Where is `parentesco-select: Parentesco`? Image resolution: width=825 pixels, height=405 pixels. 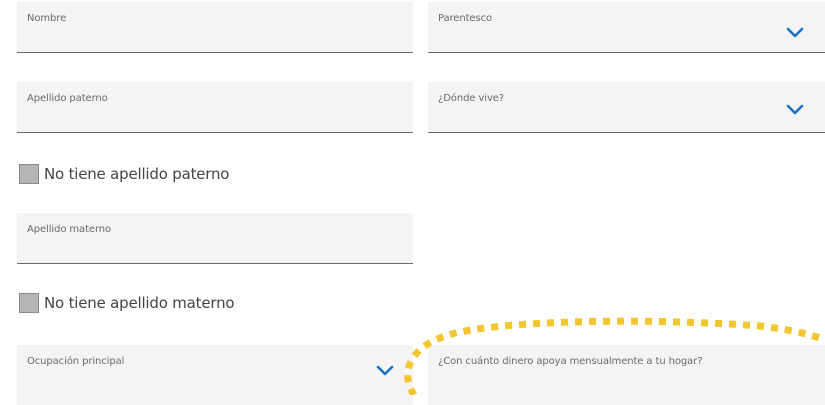
parentesco-select: Parentesco is located at coordinates (626, 27).